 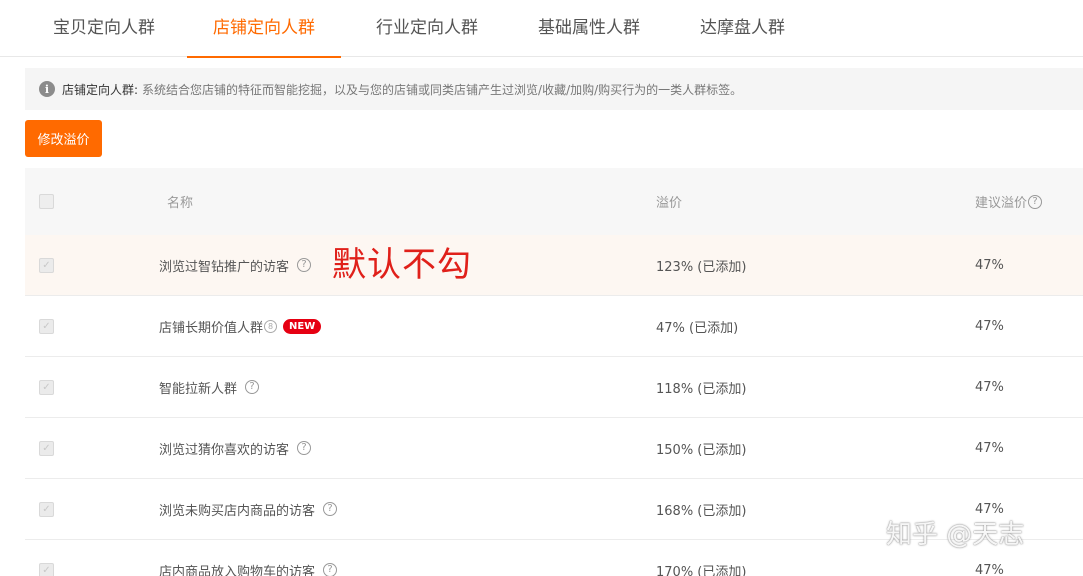 What do you see at coordinates (402, 265) in the screenshot?
I see `annotation-text: 默认不勾` at bounding box center [402, 265].